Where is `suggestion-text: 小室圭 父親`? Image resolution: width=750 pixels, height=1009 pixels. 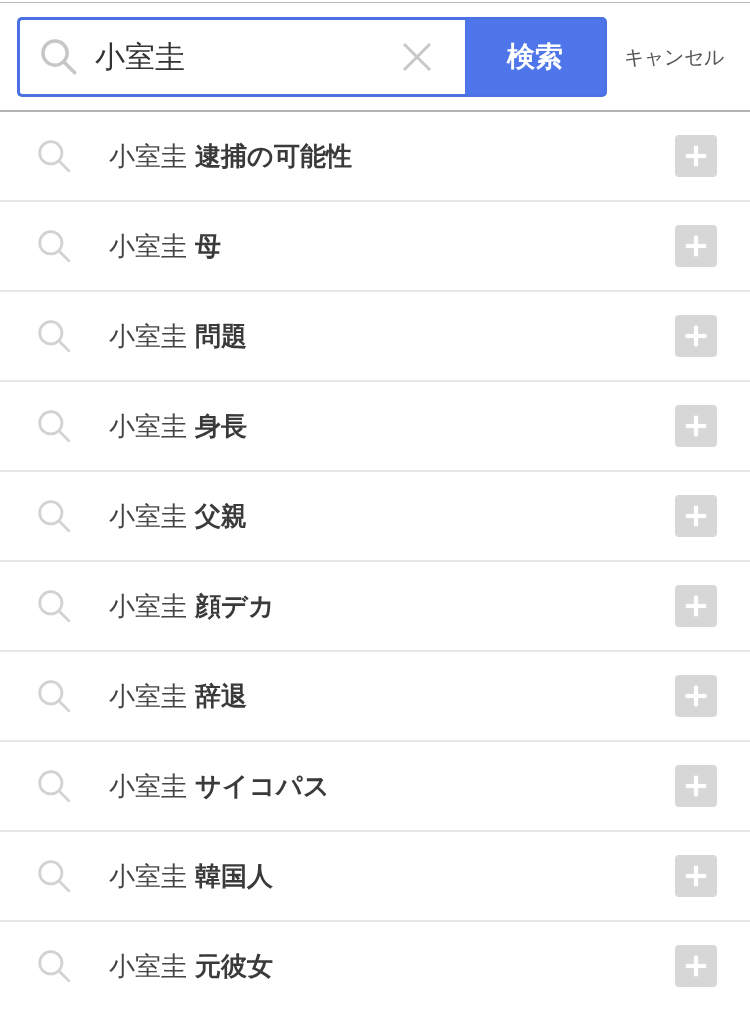
suggestion-text: 小室圭 父親 is located at coordinates (178, 516).